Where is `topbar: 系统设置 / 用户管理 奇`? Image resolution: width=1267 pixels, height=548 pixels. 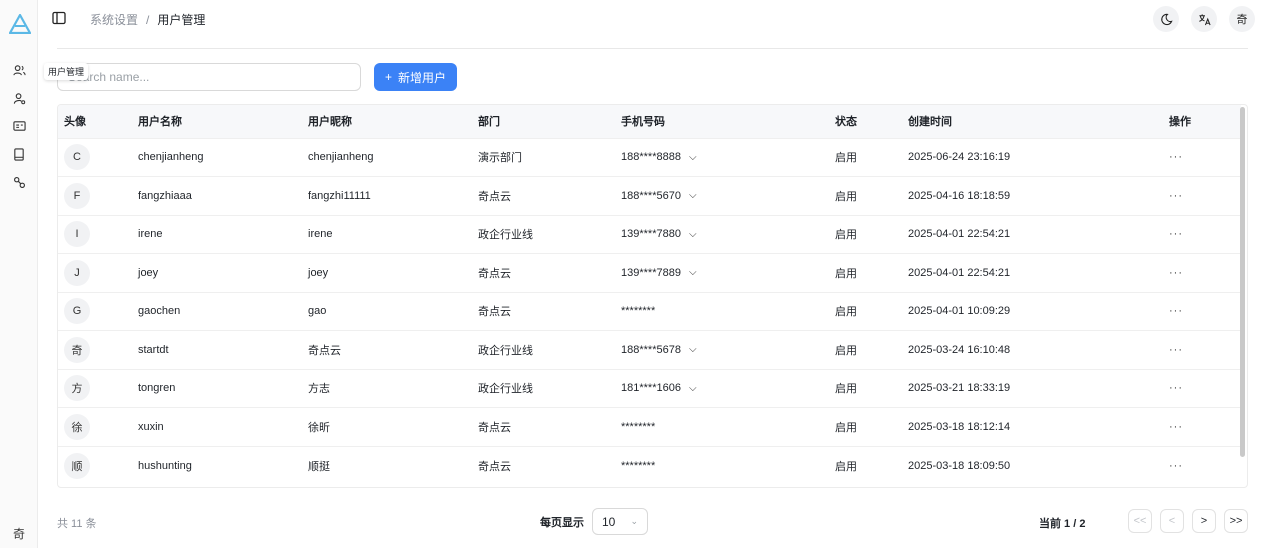 topbar: 系统设置 / 用户管理 奇 is located at coordinates (652, 19).